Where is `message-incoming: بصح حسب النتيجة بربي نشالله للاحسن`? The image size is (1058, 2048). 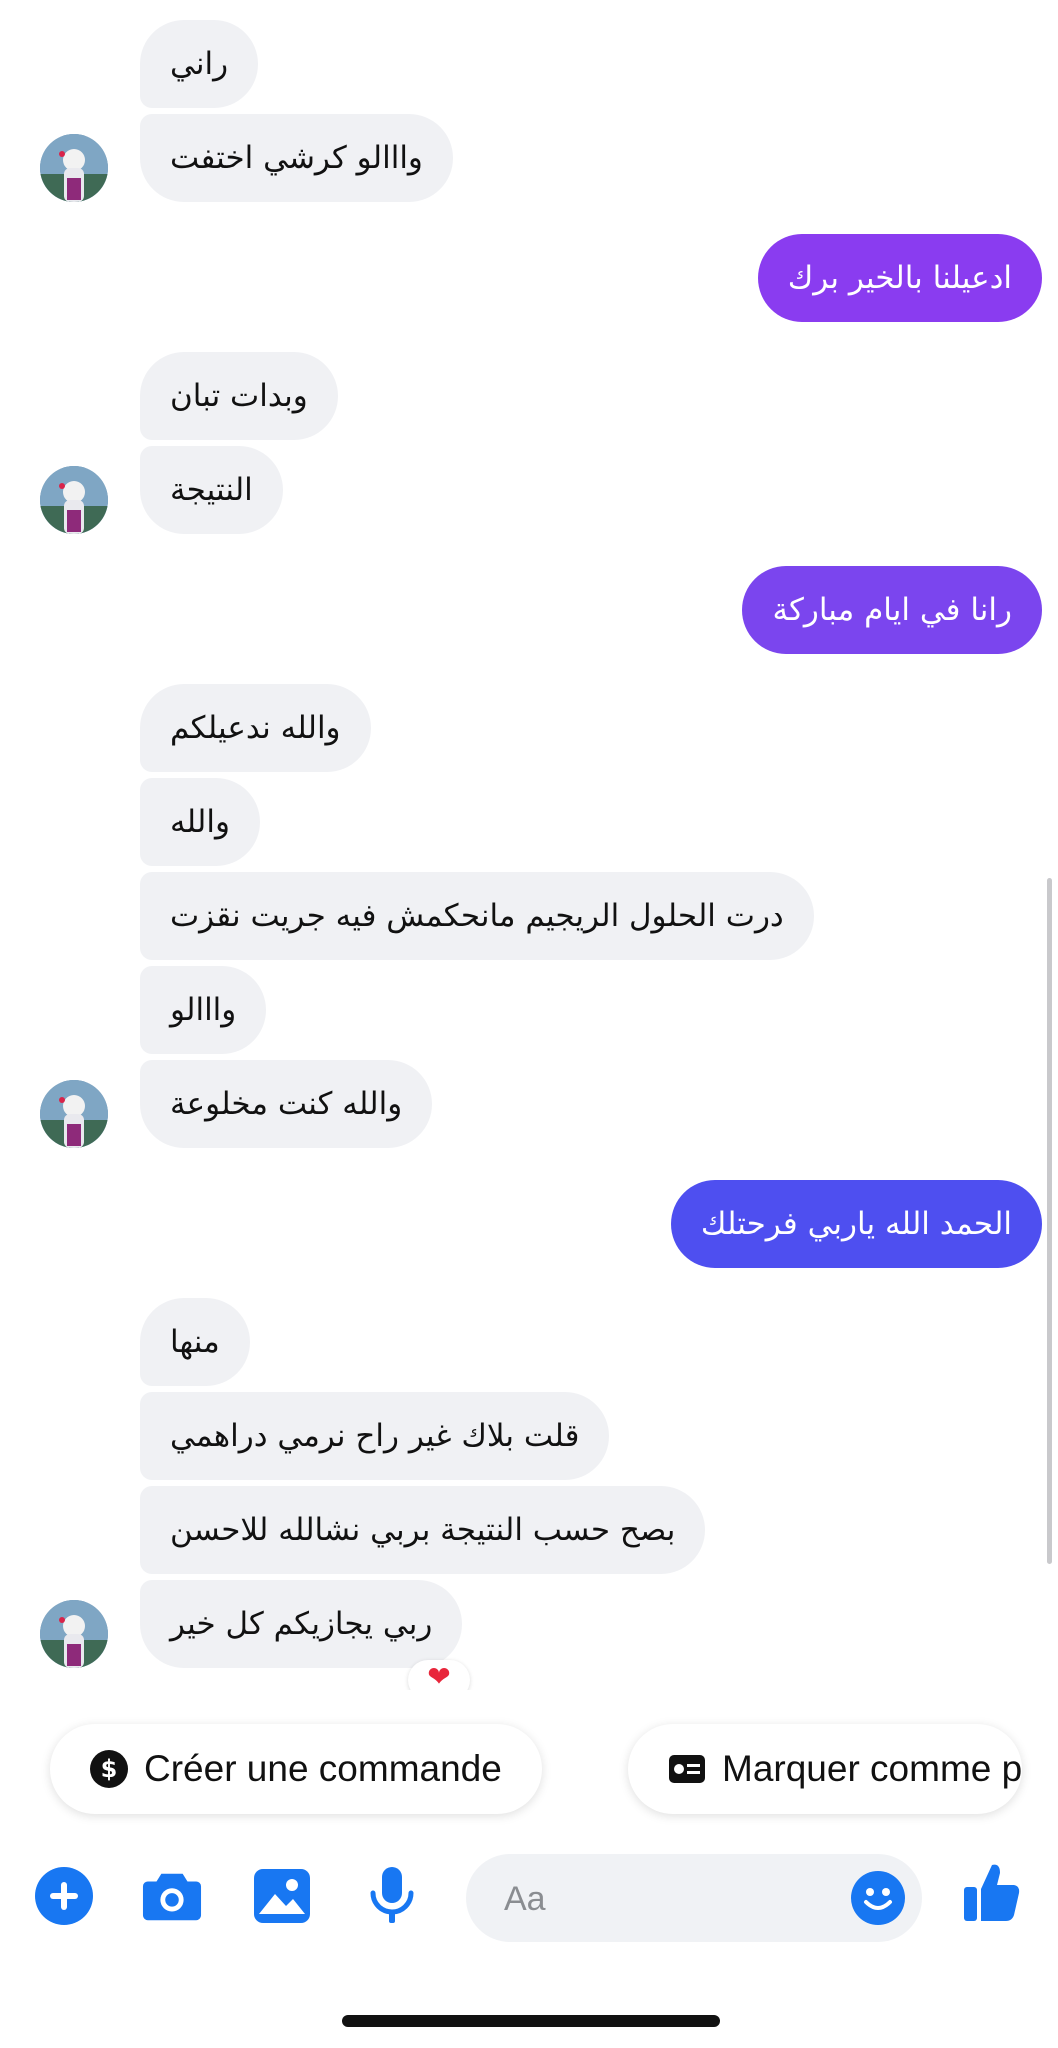
message-incoming: بصح حسب النتيجة بربي نشالله للاحسن is located at coordinates (423, 1530).